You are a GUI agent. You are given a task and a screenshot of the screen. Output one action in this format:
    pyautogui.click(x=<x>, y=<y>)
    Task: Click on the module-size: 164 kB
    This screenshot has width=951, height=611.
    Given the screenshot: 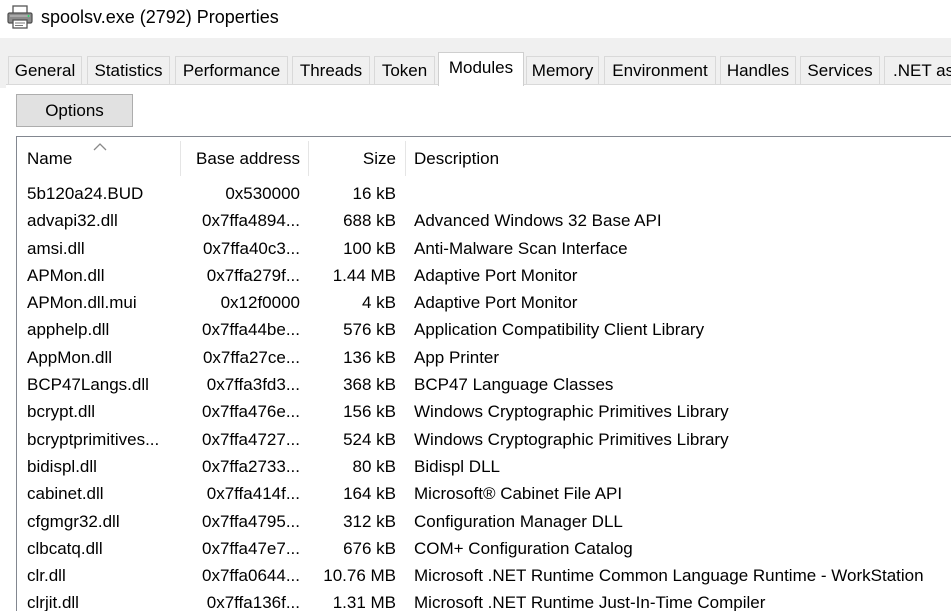 What is the action you would take?
    pyautogui.click(x=369, y=494)
    